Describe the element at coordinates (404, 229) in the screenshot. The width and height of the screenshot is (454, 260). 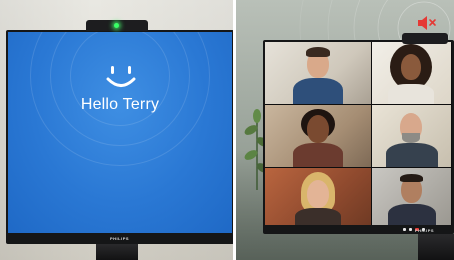
I see `mic-button` at that location.